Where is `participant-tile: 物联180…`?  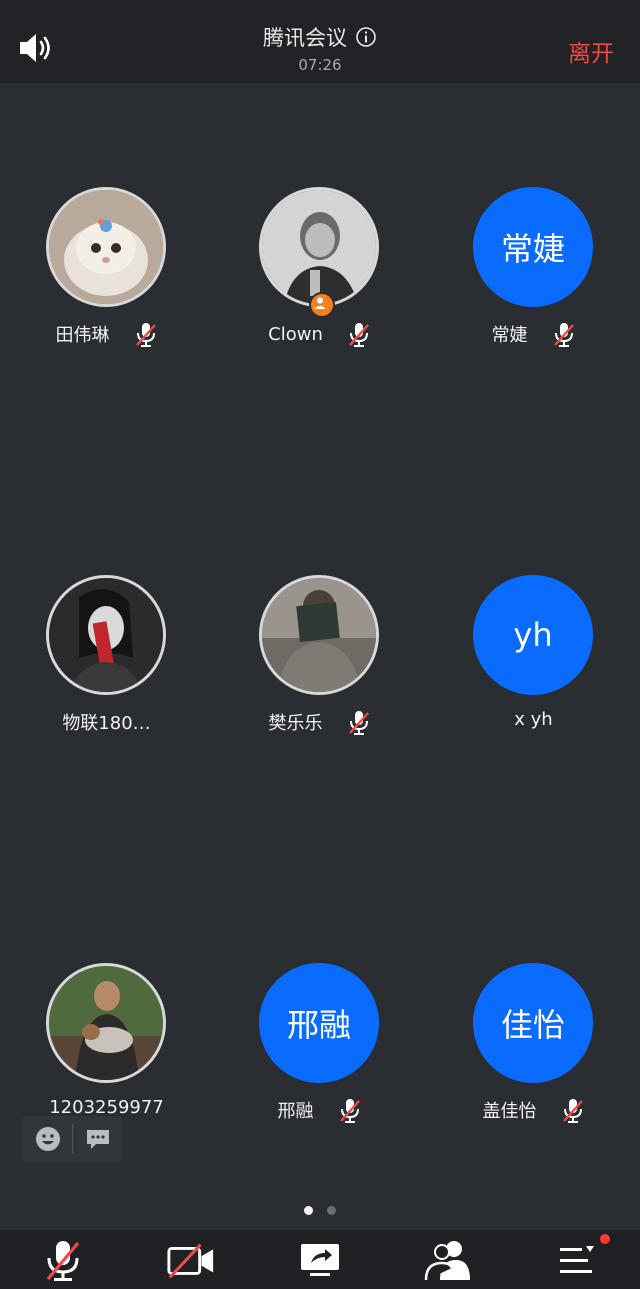 participant-tile: 物联180… is located at coordinates (106, 665).